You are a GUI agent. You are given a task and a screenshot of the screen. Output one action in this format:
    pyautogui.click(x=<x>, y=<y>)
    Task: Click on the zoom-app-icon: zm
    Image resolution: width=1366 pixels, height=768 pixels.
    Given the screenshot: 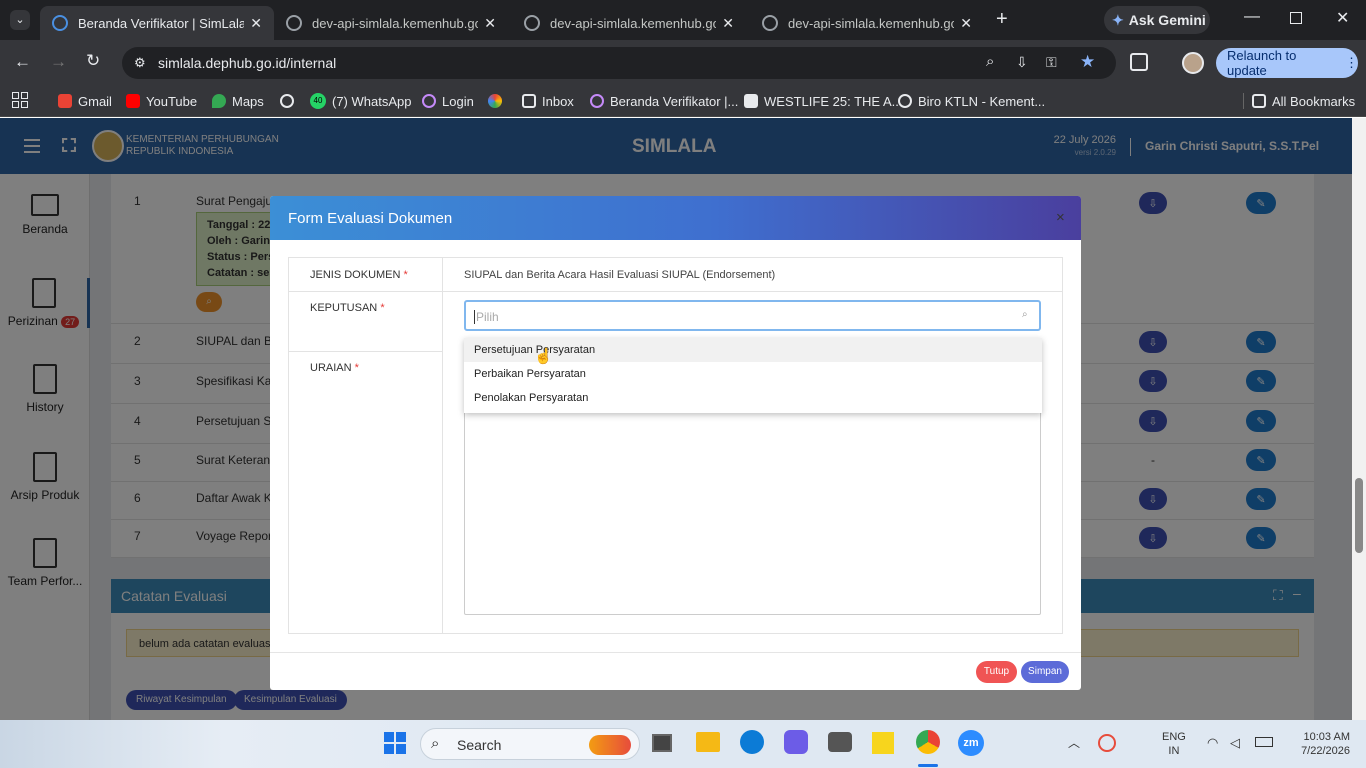 What is the action you would take?
    pyautogui.click(x=971, y=743)
    